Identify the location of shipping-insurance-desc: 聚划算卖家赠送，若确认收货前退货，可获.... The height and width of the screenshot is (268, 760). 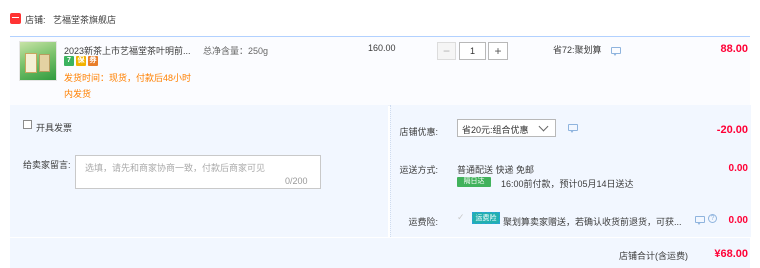
(592, 222).